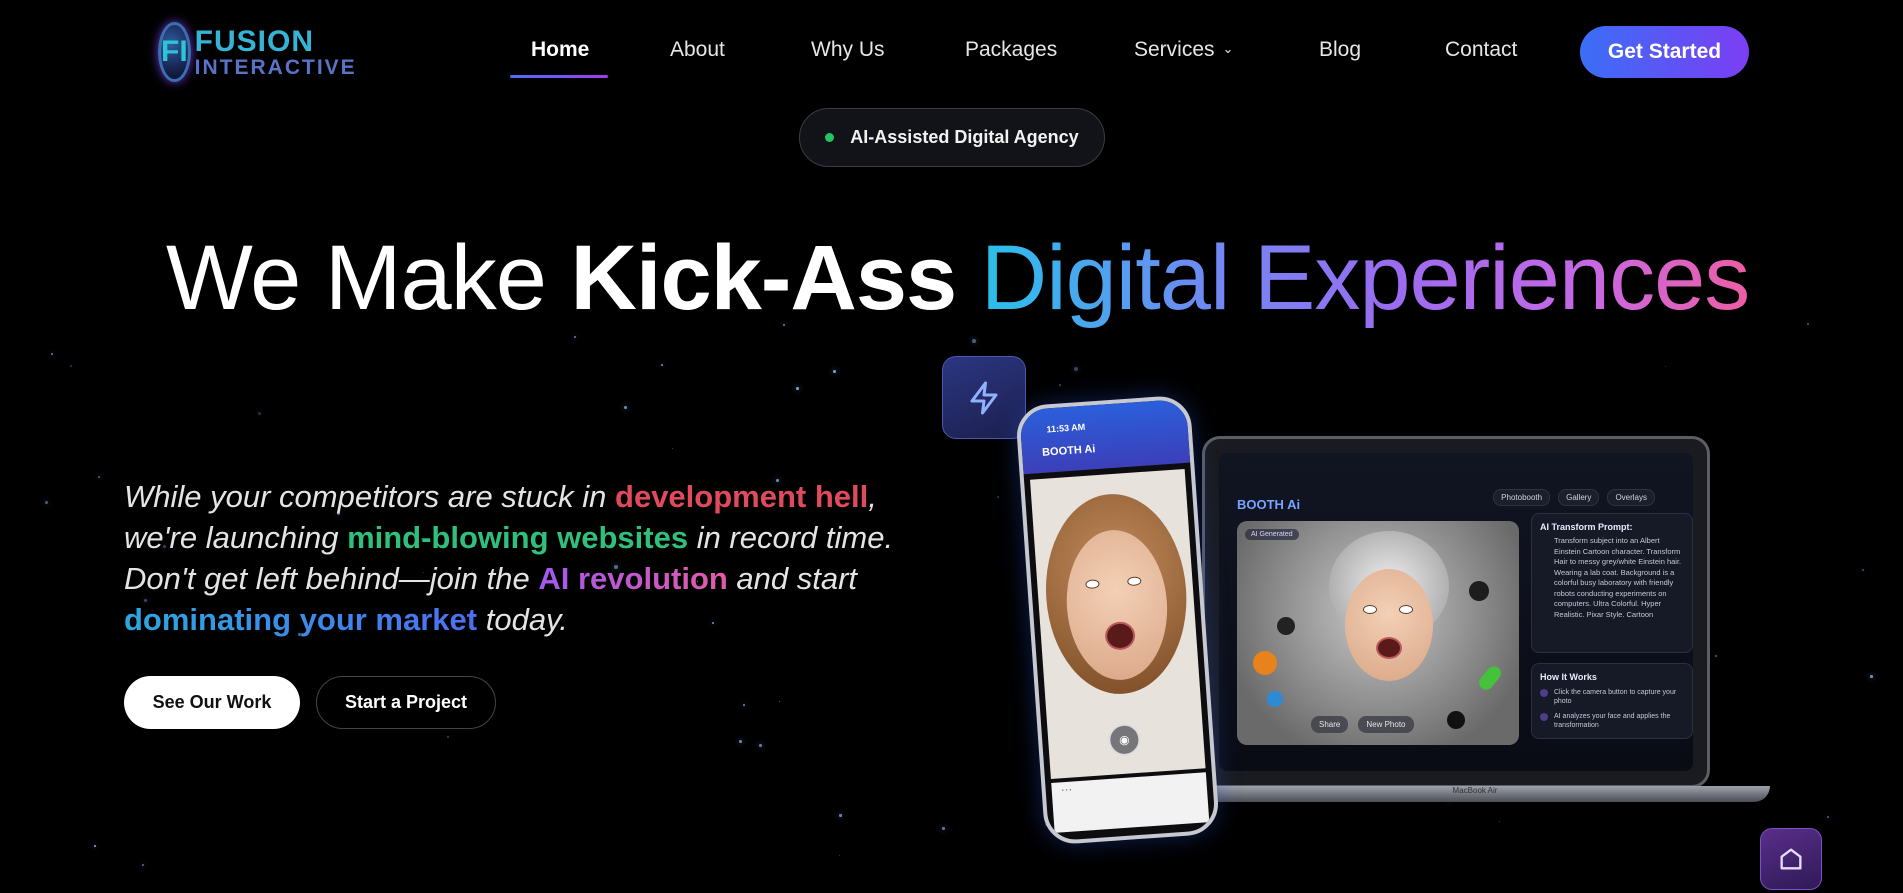 The width and height of the screenshot is (1903, 893). I want to click on home-tile, so click(1791, 859).